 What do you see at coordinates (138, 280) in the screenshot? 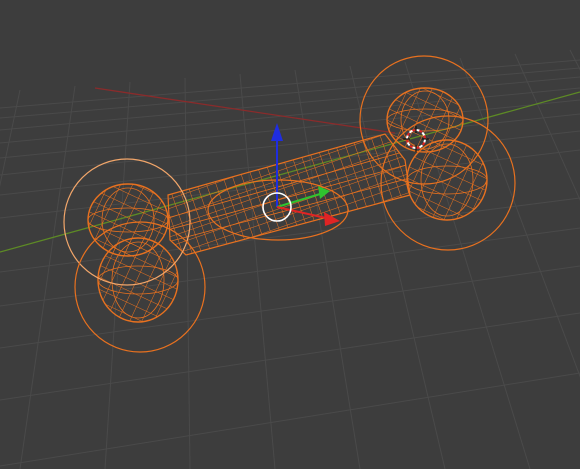
I see `left-knob-lower` at bounding box center [138, 280].